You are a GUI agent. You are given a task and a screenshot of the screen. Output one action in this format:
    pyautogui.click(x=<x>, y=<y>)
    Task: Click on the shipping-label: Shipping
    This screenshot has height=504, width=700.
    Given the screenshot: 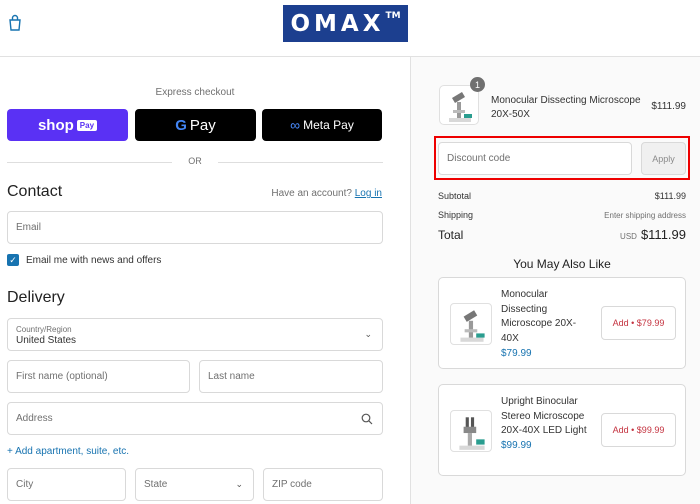 What is the action you would take?
    pyautogui.click(x=456, y=215)
    